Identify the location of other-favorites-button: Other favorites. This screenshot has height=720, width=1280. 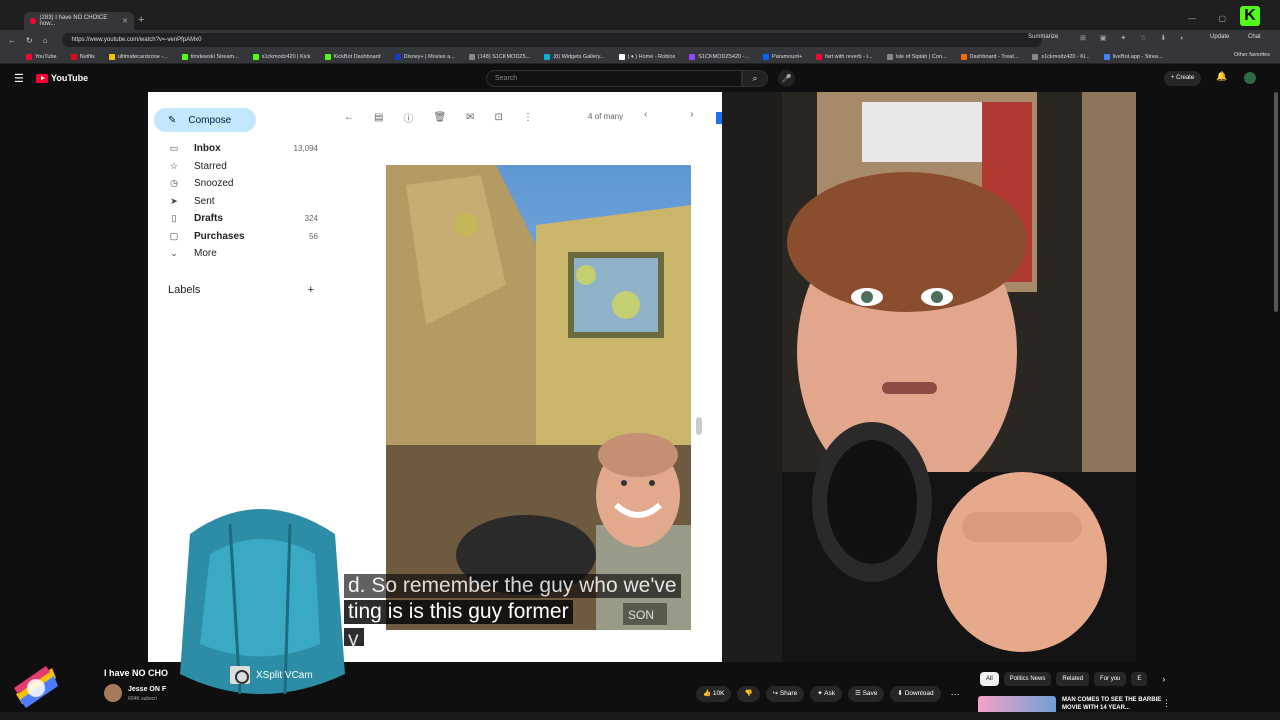
(1252, 55).